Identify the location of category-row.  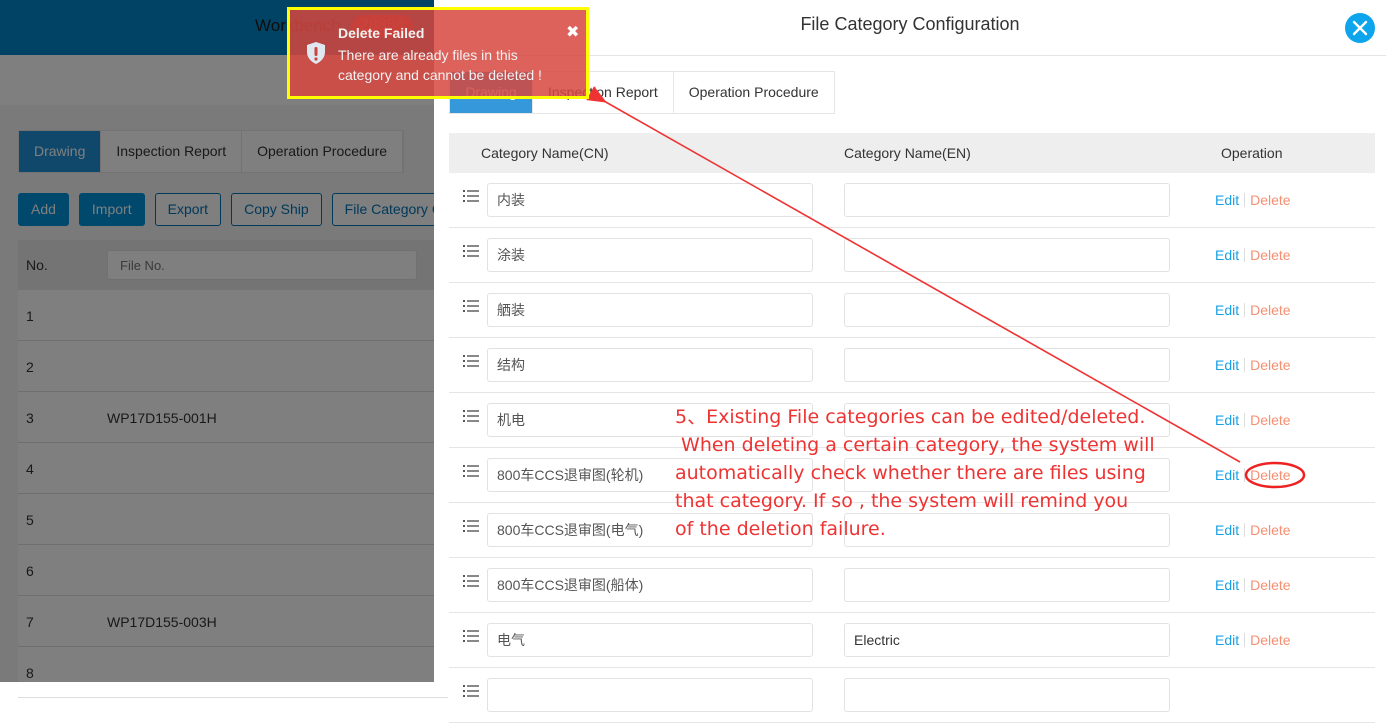
(912, 695).